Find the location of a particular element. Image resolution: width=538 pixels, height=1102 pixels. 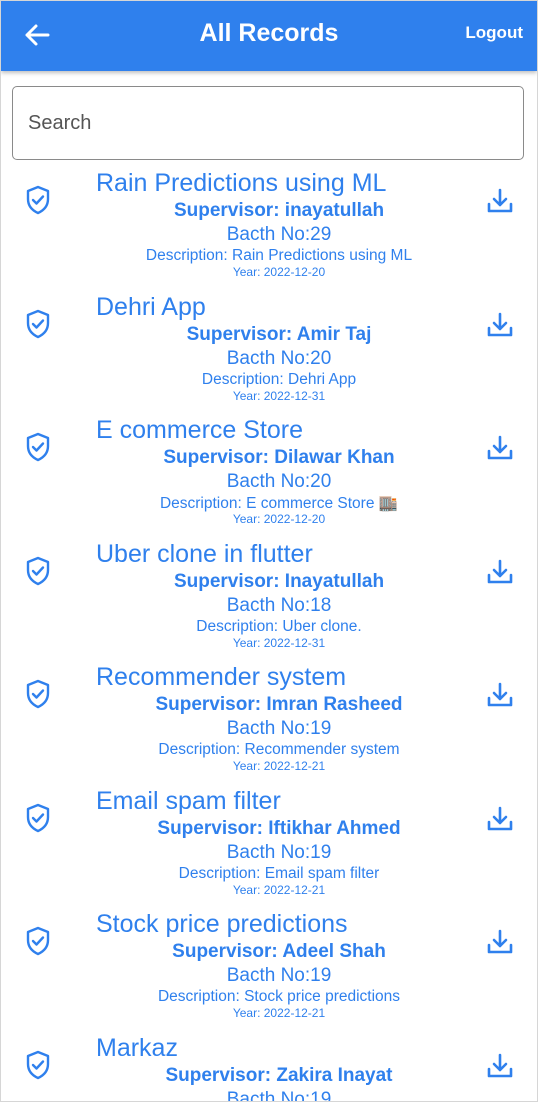

record-description: Description: Email spam filter is located at coordinates (279, 873).